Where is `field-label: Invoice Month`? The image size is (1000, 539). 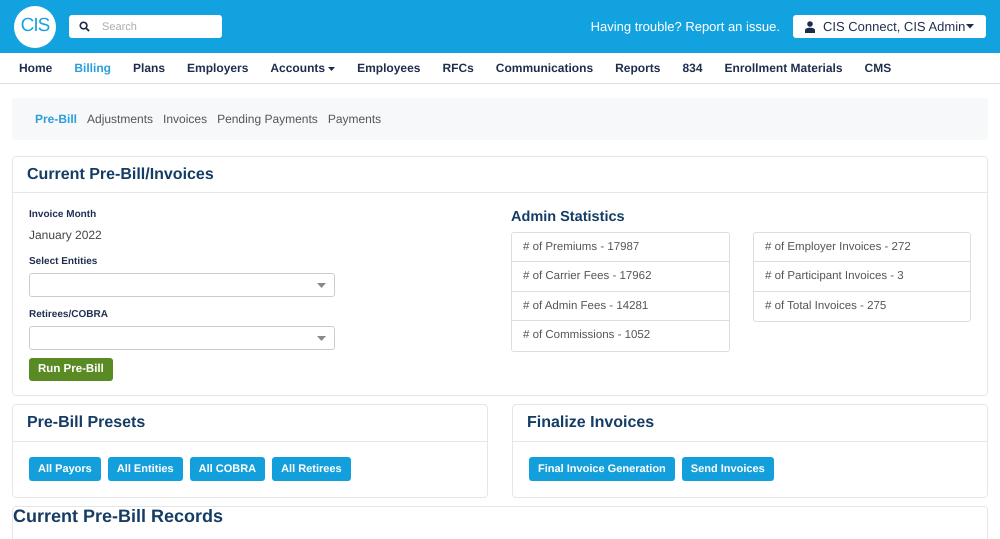 field-label: Invoice Month is located at coordinates (63, 215).